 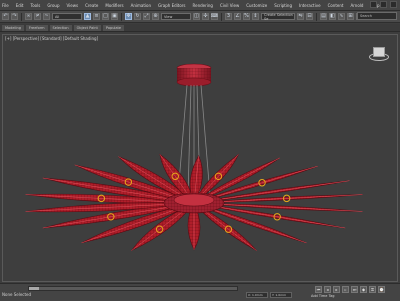 What do you see at coordinates (60, 27) in the screenshot?
I see `tab-selection: Selection` at bounding box center [60, 27].